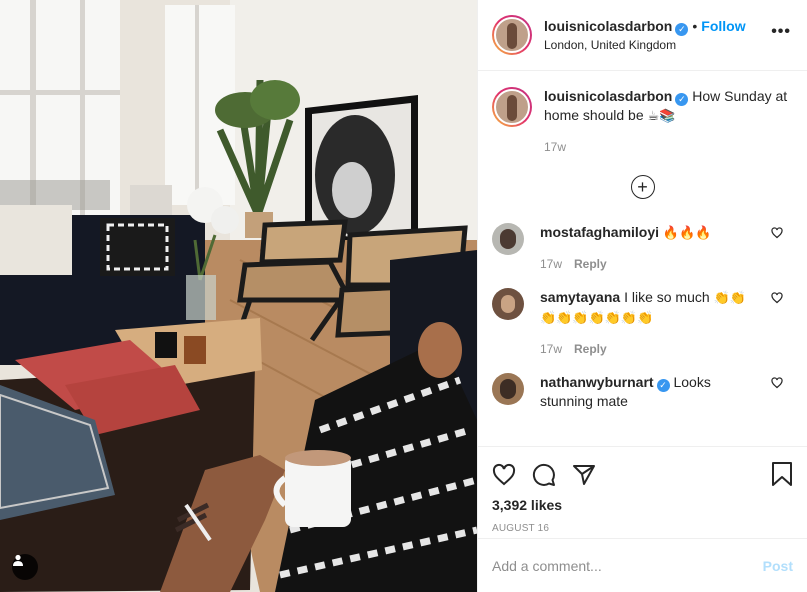 This screenshot has width=807, height=592. What do you see at coordinates (782, 475) in the screenshot?
I see `bookmark-icon` at bounding box center [782, 475].